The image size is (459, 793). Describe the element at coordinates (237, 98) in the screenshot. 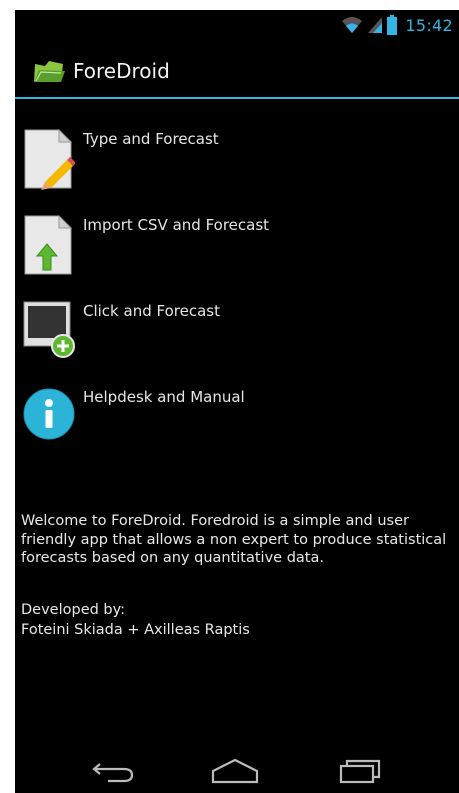

I see `action-bar-divider` at that location.